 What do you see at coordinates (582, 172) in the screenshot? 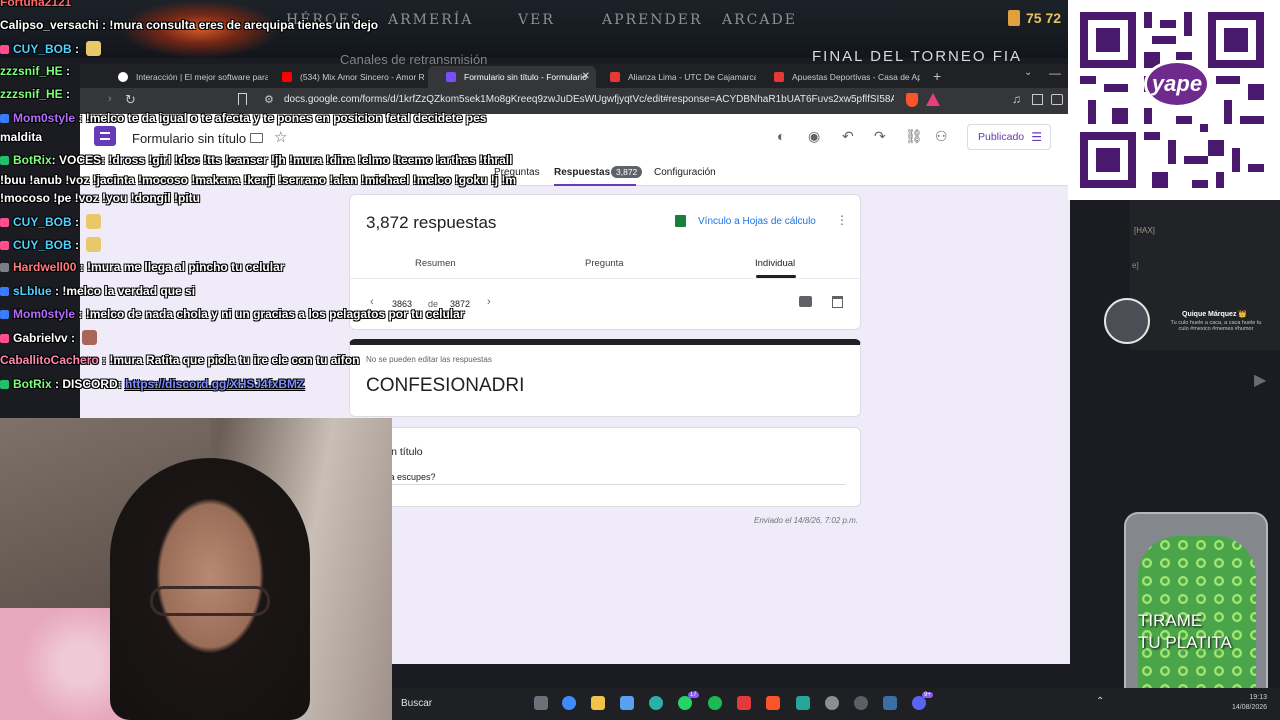
I see `tab-responses: Respuestas` at bounding box center [582, 172].